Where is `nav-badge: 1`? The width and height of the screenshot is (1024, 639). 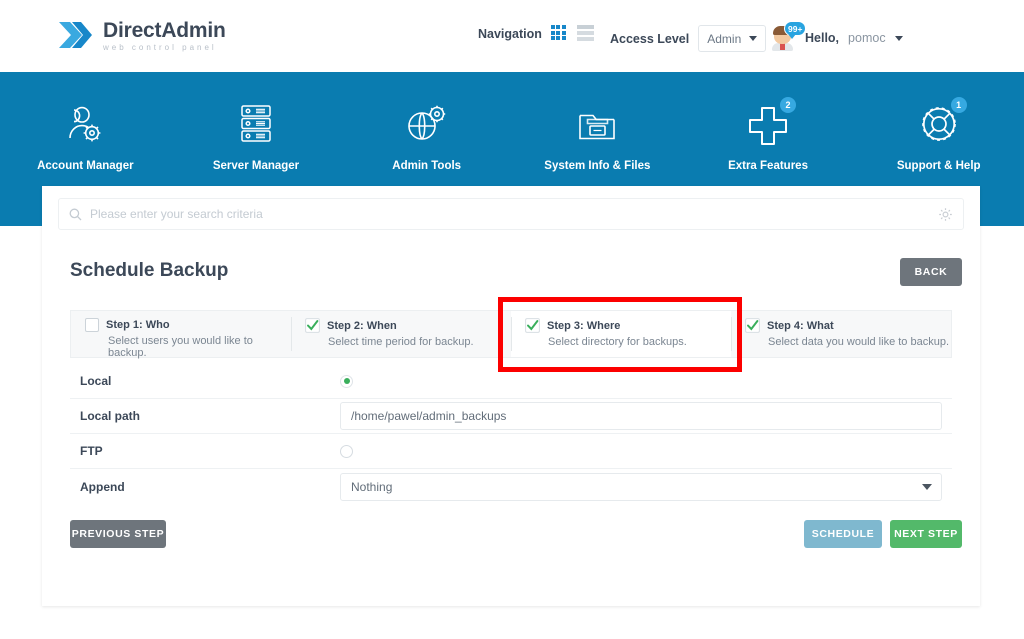 nav-badge: 1 is located at coordinates (958, 105).